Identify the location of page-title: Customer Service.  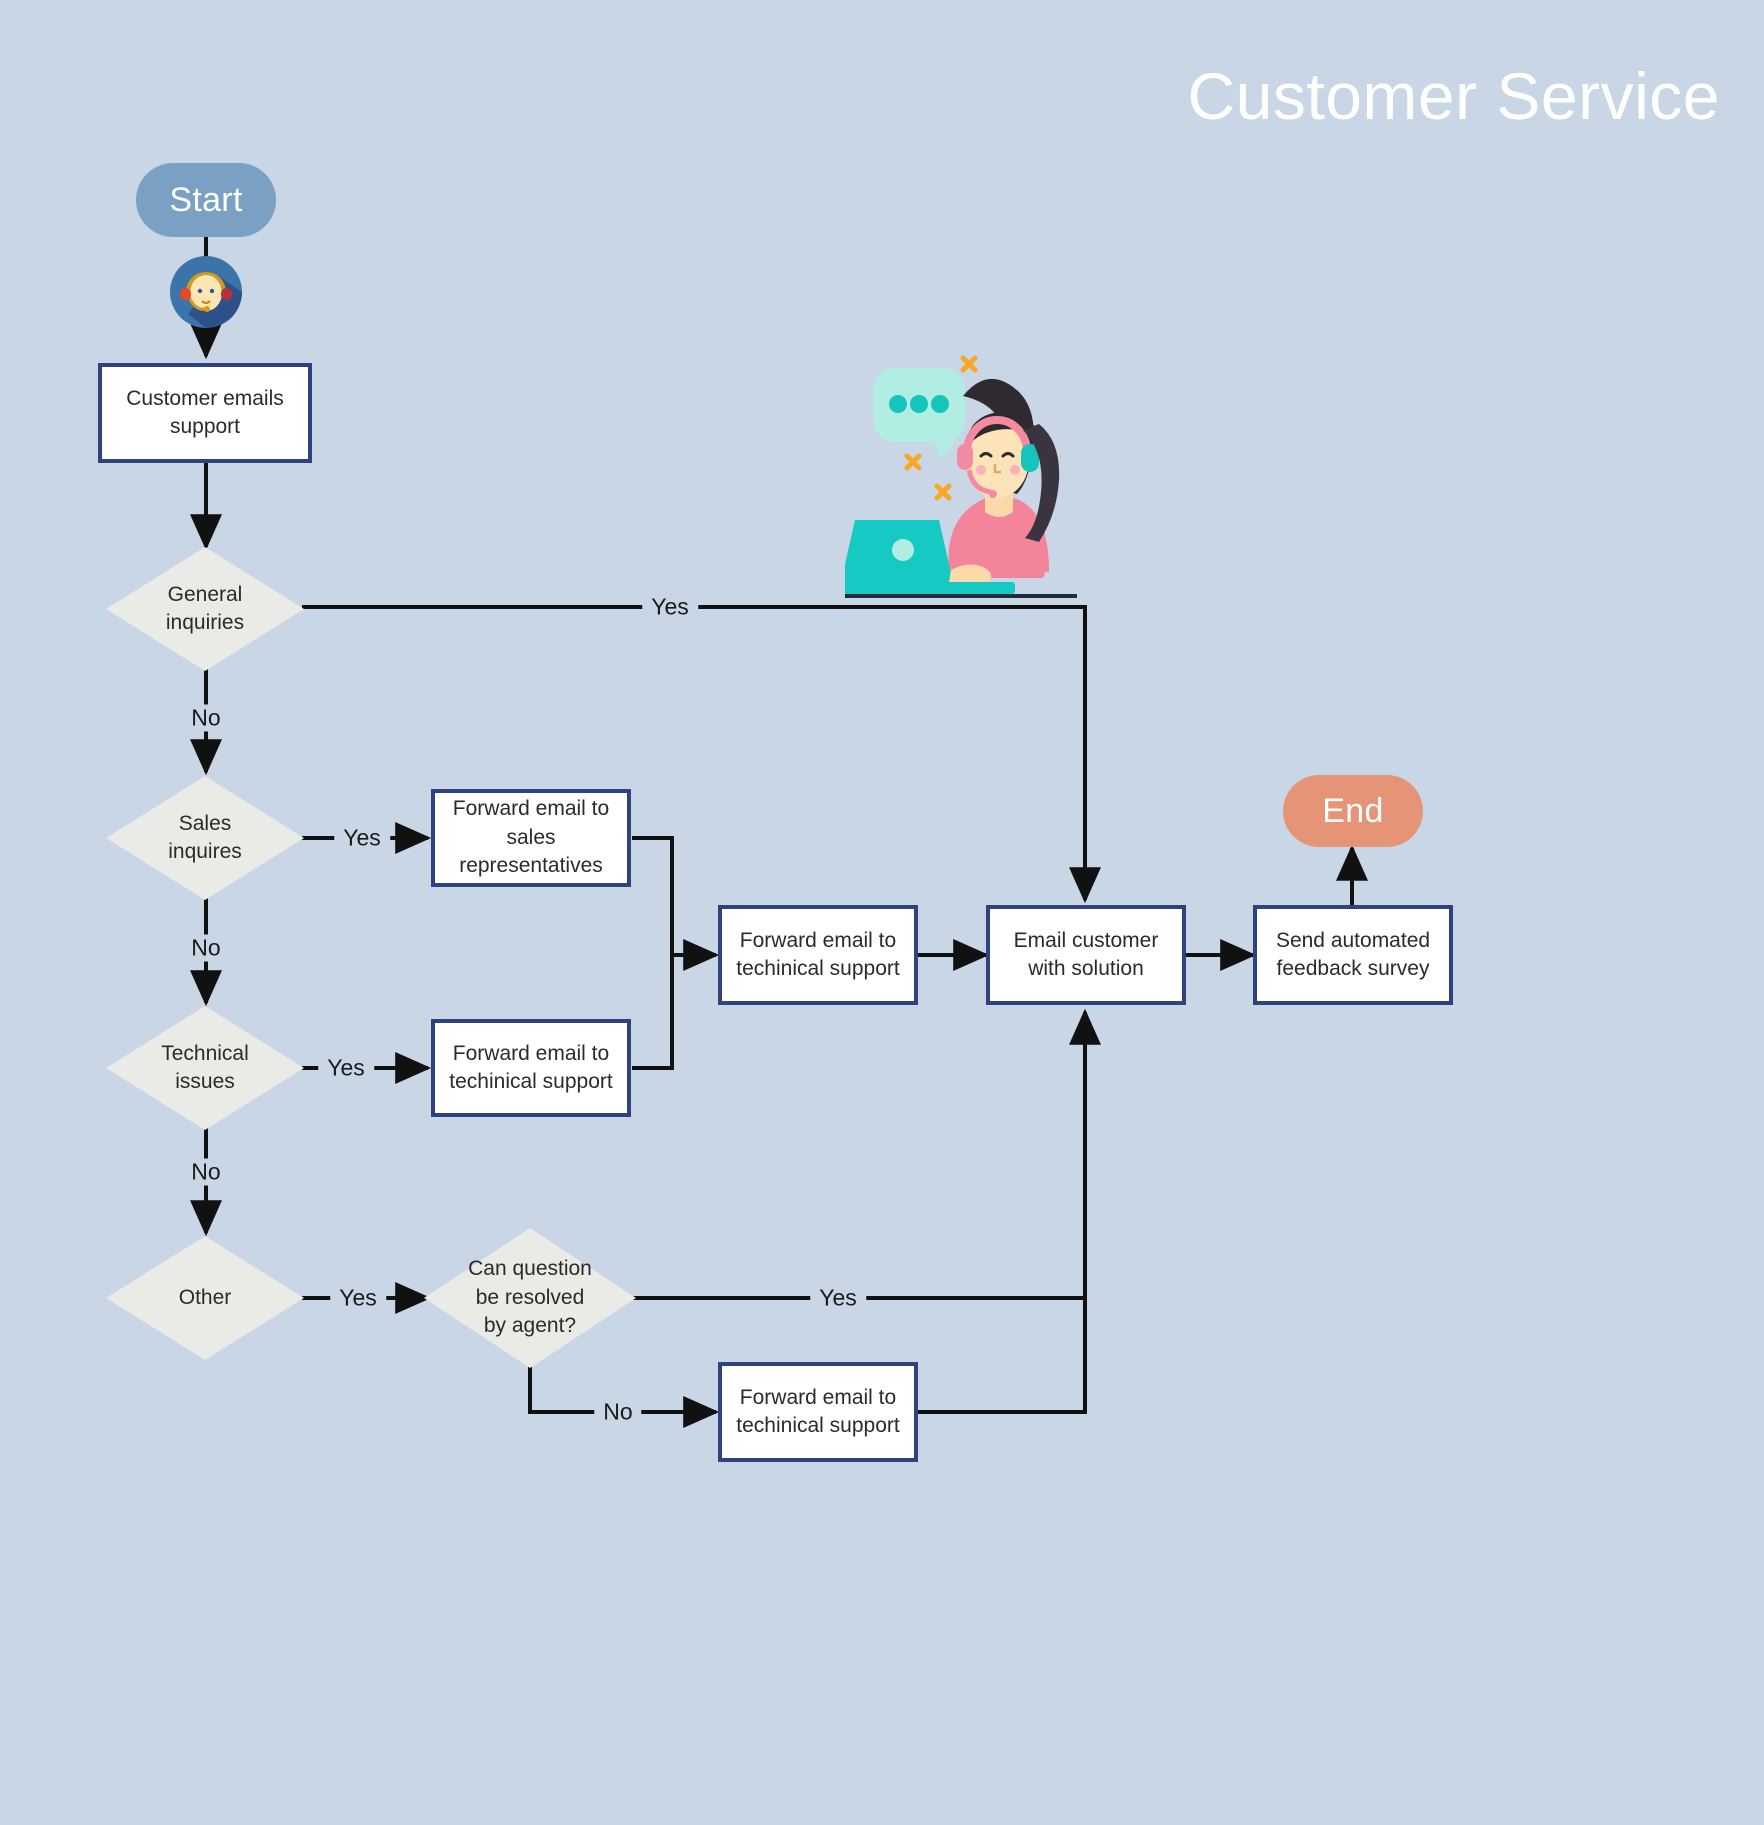
(1453, 96).